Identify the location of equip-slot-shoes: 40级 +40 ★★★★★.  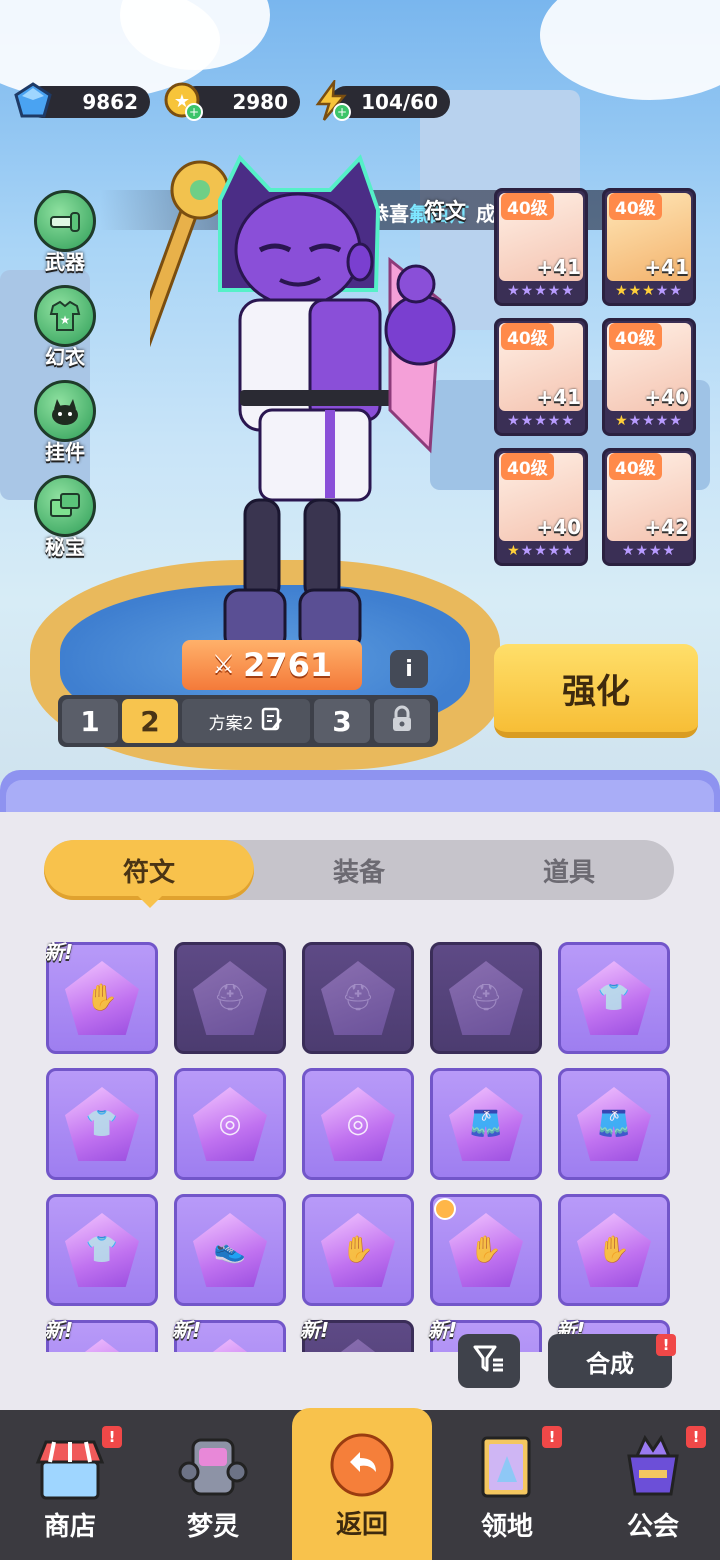
(541, 507).